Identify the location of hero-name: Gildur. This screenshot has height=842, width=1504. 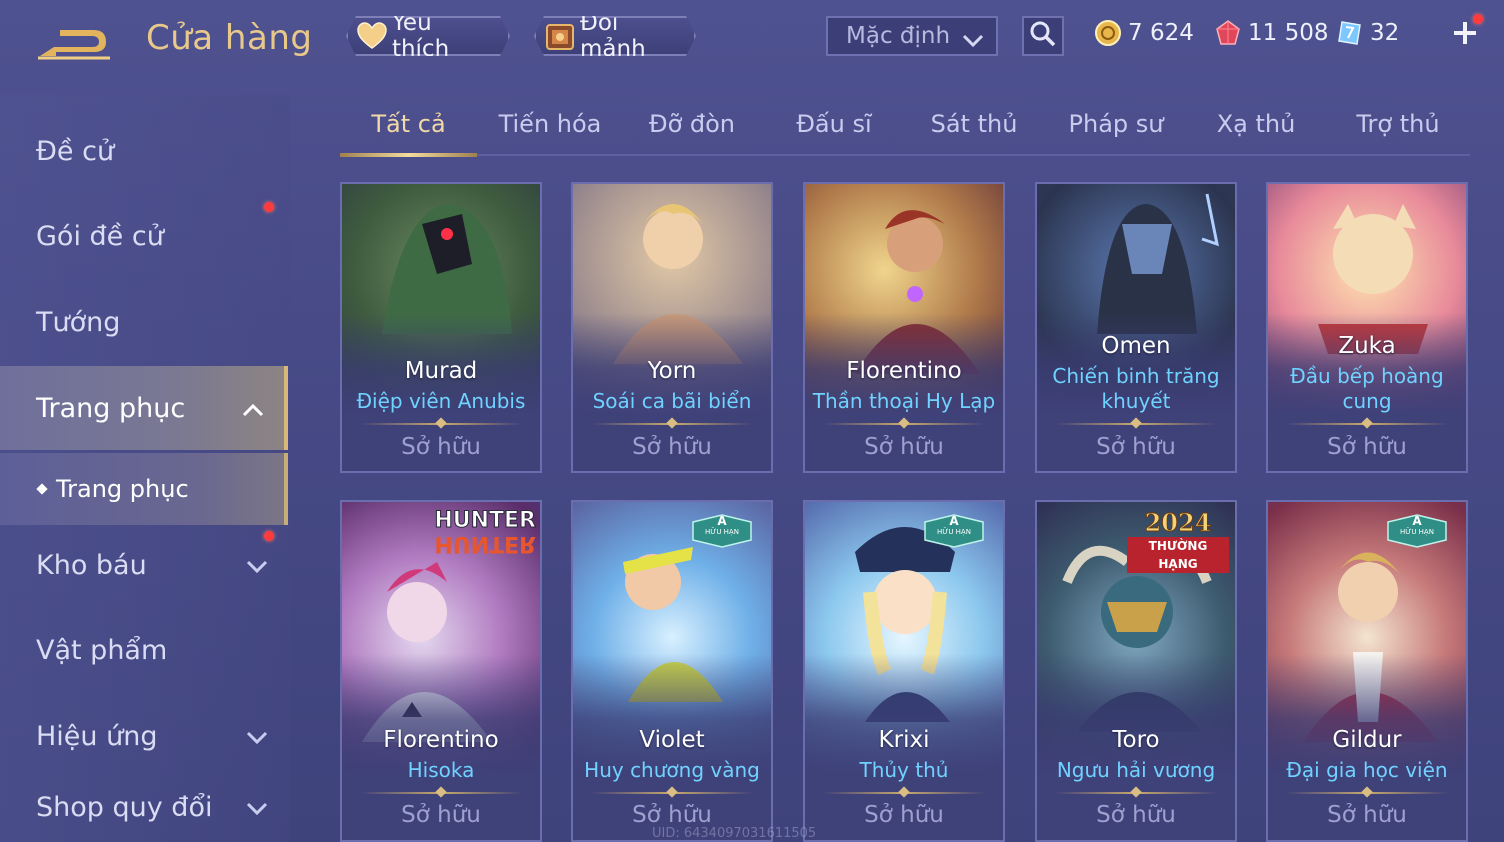
(1367, 740).